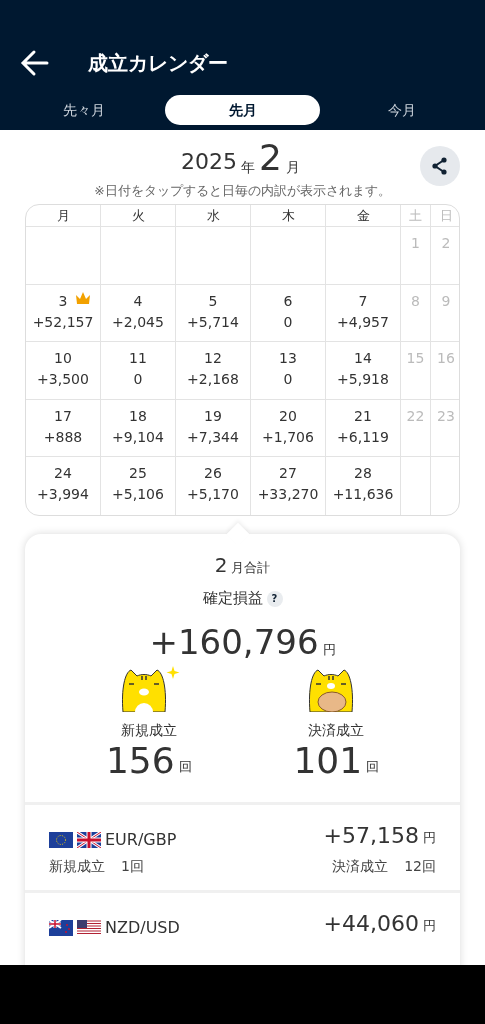 The height and width of the screenshot is (1024, 485). I want to click on day-number: 19, so click(213, 415).